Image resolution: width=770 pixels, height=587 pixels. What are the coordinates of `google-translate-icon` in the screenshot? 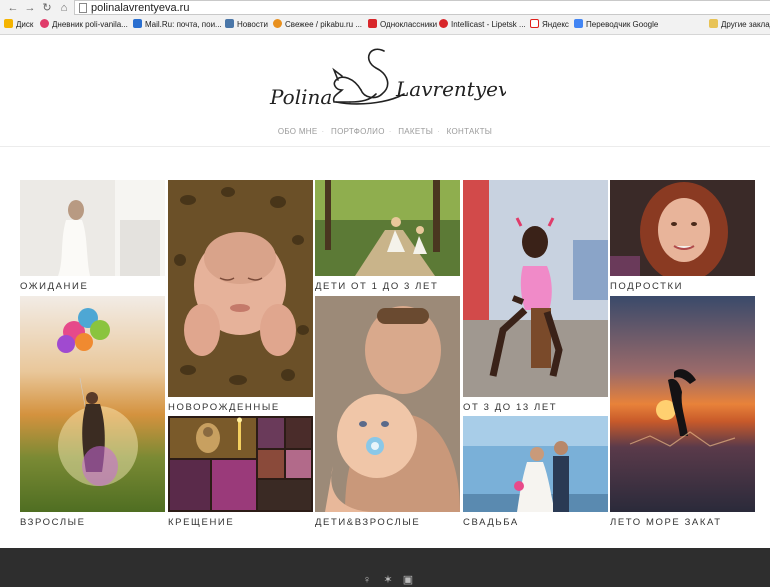 It's located at (578, 23).